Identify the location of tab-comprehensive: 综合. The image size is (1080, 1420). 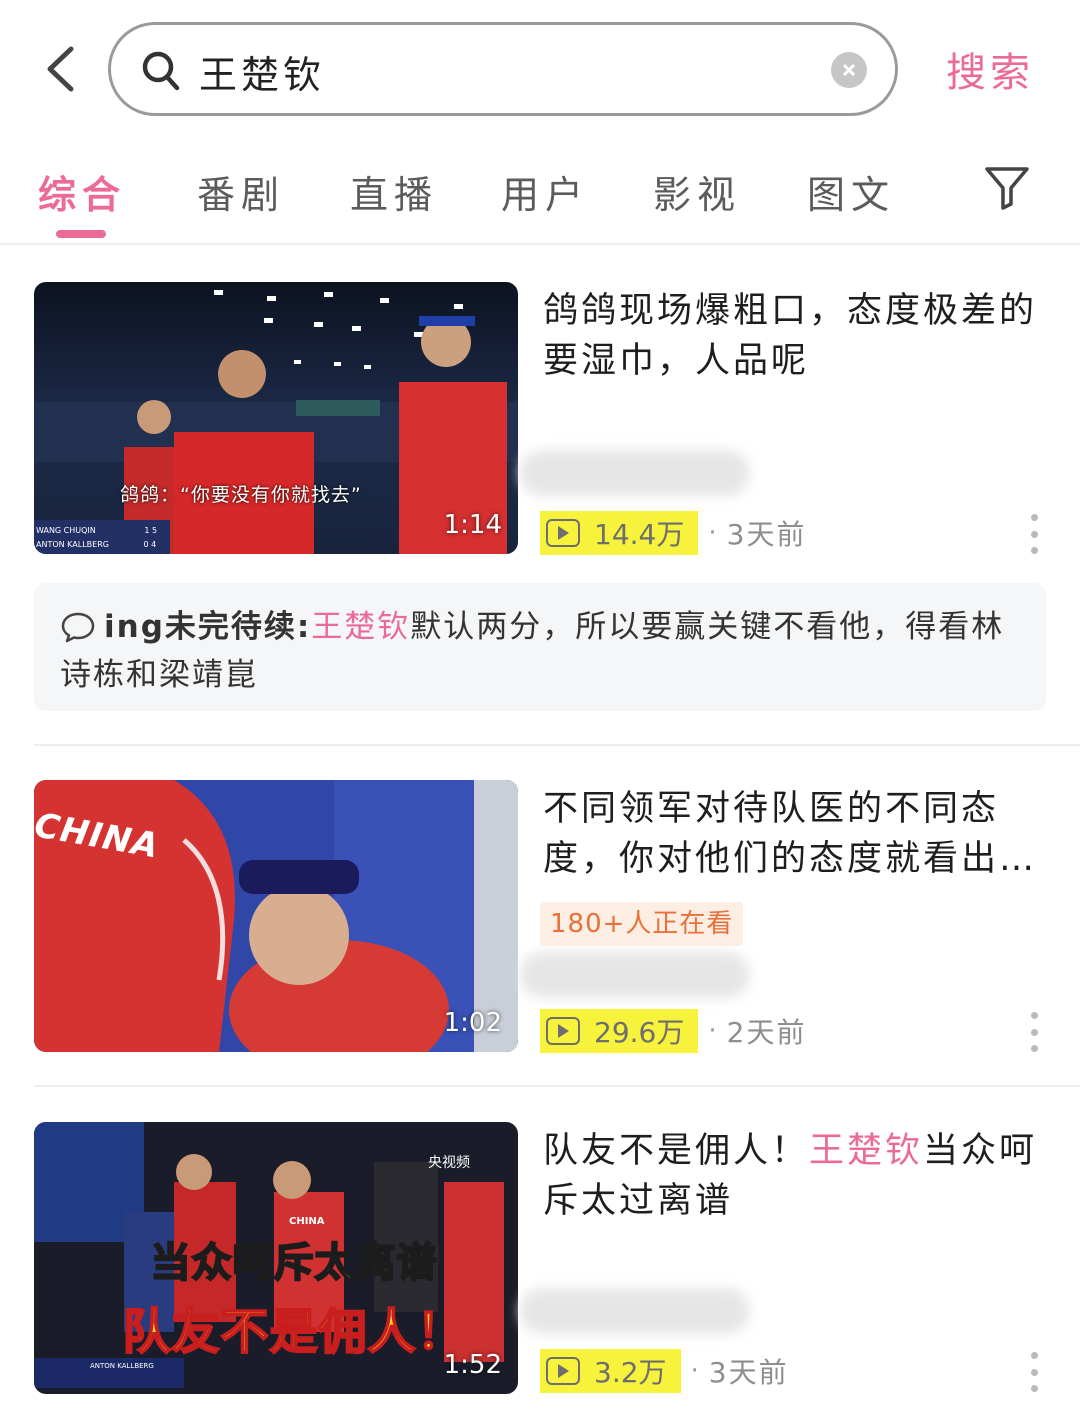
(82, 191).